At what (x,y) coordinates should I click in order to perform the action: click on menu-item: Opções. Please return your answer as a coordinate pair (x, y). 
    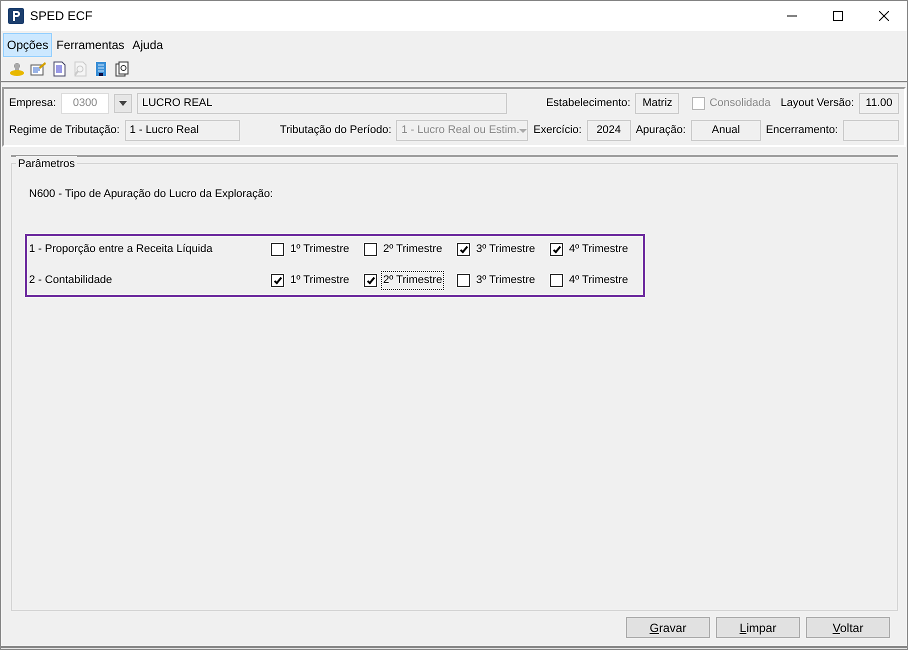
    Looking at the image, I should click on (27, 45).